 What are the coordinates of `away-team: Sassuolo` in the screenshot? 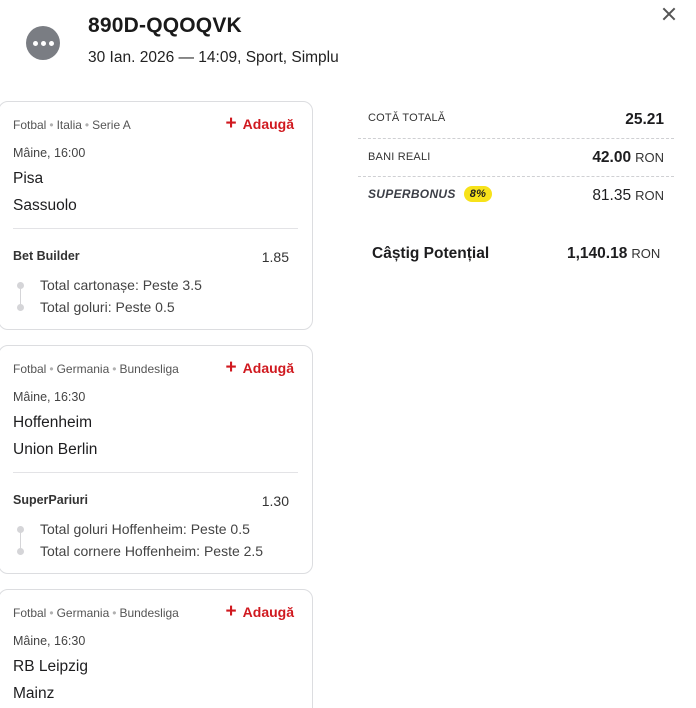 It's located at (45, 205).